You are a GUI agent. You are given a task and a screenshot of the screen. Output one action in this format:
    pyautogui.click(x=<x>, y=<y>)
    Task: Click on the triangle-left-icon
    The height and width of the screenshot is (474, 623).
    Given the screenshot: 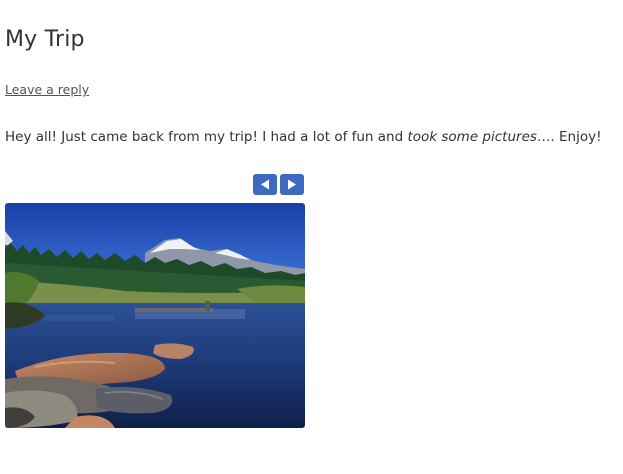 What is the action you would take?
    pyautogui.click(x=265, y=184)
    